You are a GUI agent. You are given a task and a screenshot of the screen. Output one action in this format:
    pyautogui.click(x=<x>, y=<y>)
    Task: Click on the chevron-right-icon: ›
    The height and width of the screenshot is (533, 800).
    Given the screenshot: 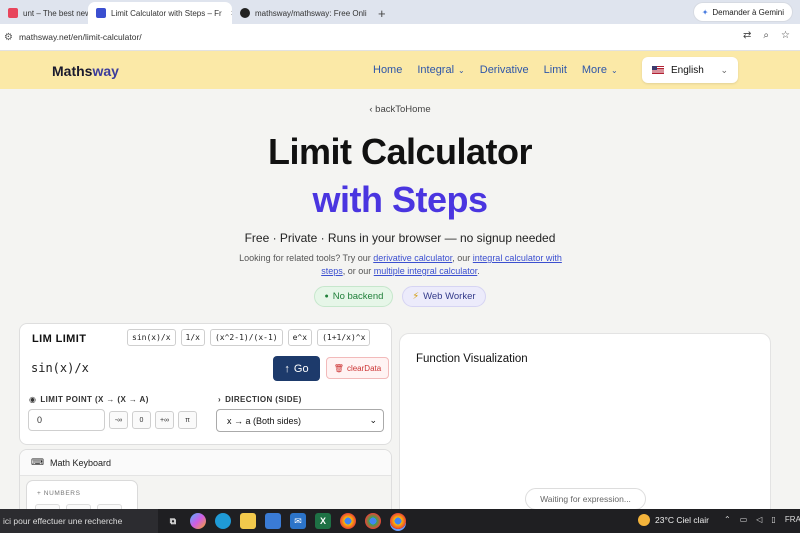 What is the action you would take?
    pyautogui.click(x=220, y=399)
    